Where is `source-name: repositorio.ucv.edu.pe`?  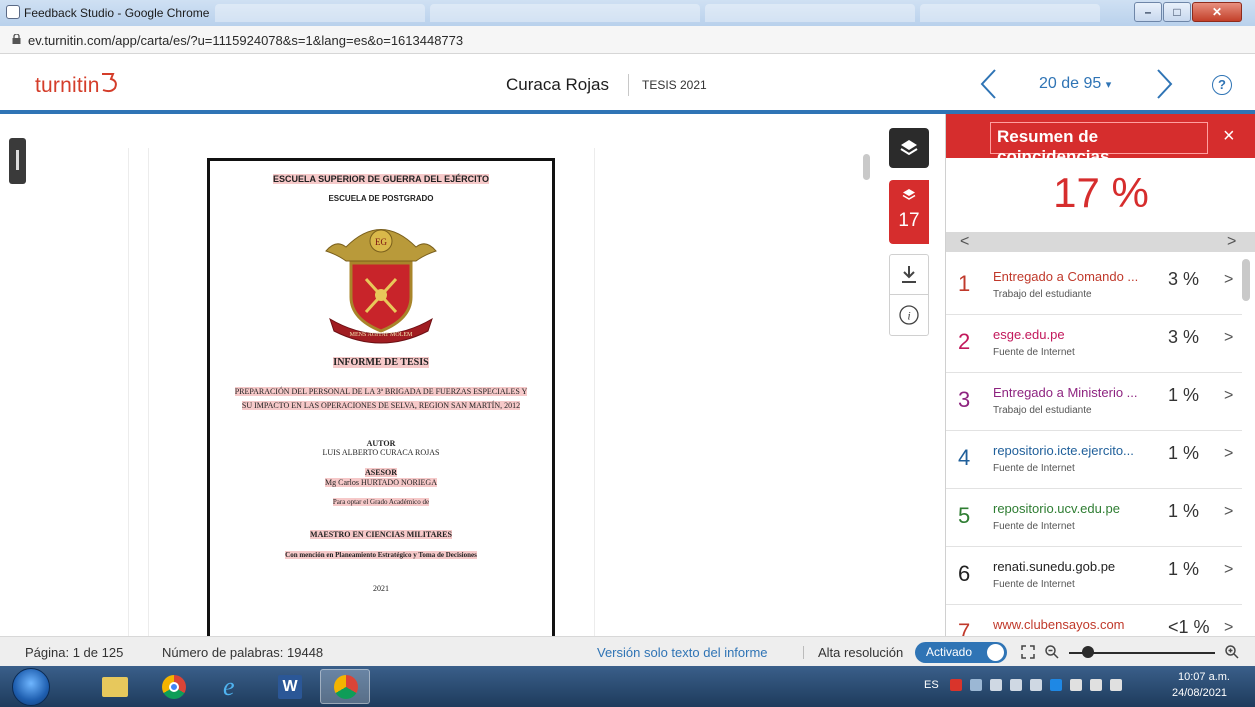
source-name: repositorio.ucv.edu.pe is located at coordinates (1056, 508).